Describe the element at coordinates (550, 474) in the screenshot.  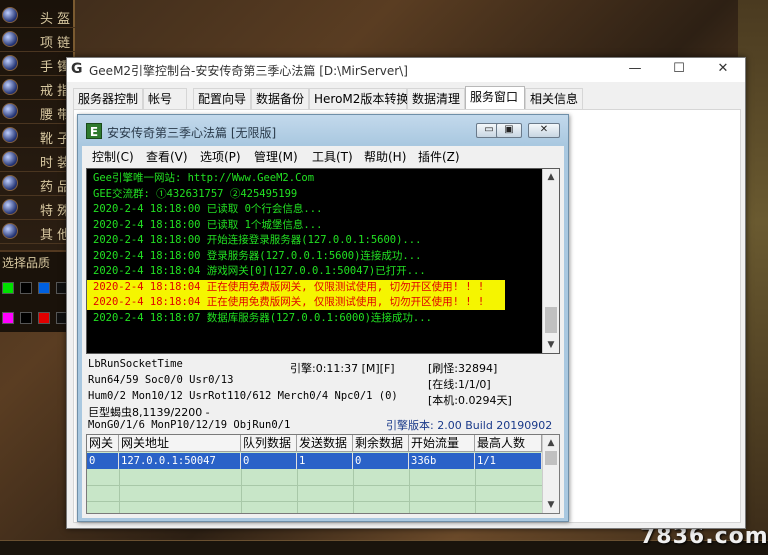
I see `gateway-scrollbar: ▲ ▼` at that location.